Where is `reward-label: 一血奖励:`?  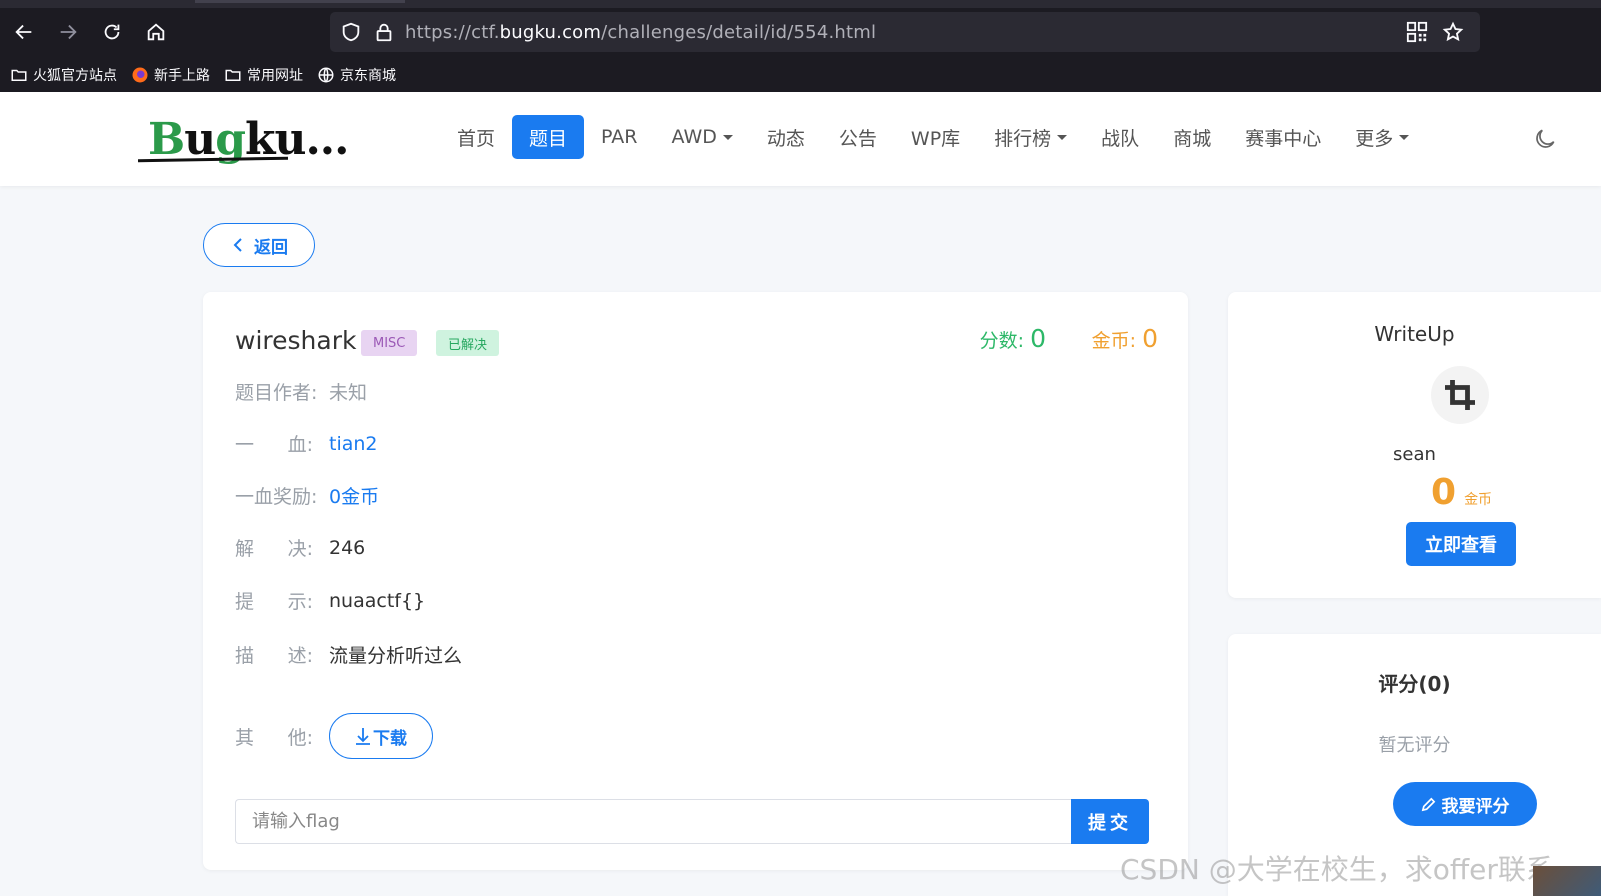 reward-label: 一血奖励: is located at coordinates (282, 495).